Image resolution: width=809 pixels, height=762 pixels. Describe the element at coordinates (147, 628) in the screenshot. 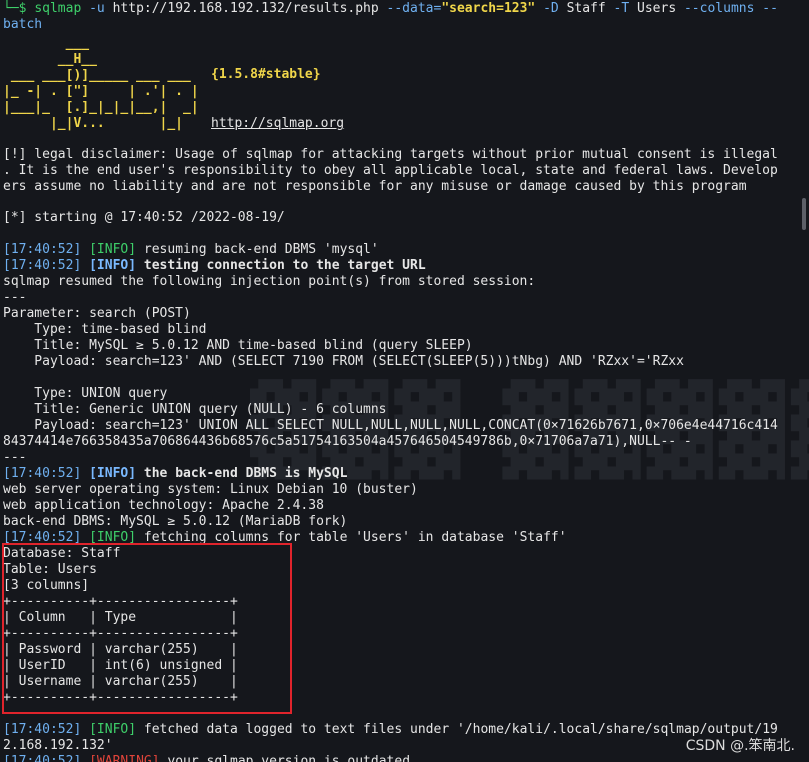

I see `highlight-box` at that location.